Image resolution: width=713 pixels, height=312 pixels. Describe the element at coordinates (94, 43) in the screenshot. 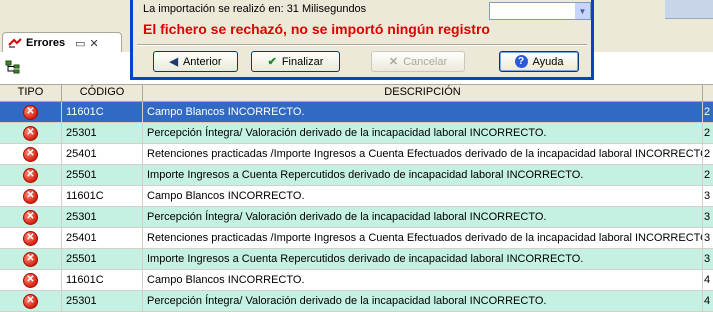

I see `close-icon: ✕` at that location.